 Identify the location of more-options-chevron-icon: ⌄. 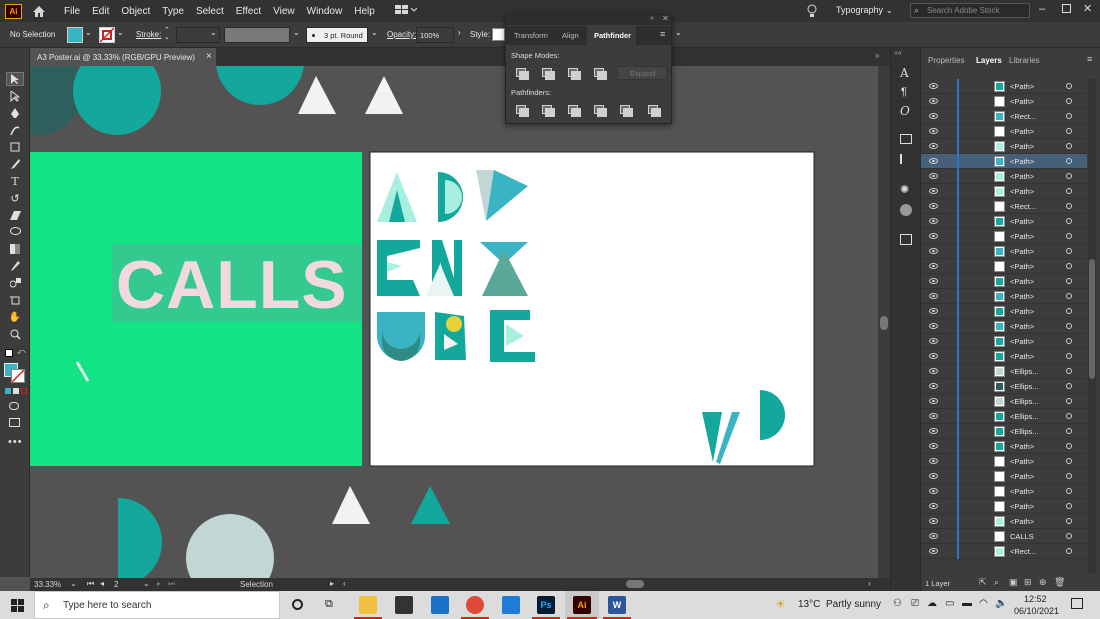
(678, 32).